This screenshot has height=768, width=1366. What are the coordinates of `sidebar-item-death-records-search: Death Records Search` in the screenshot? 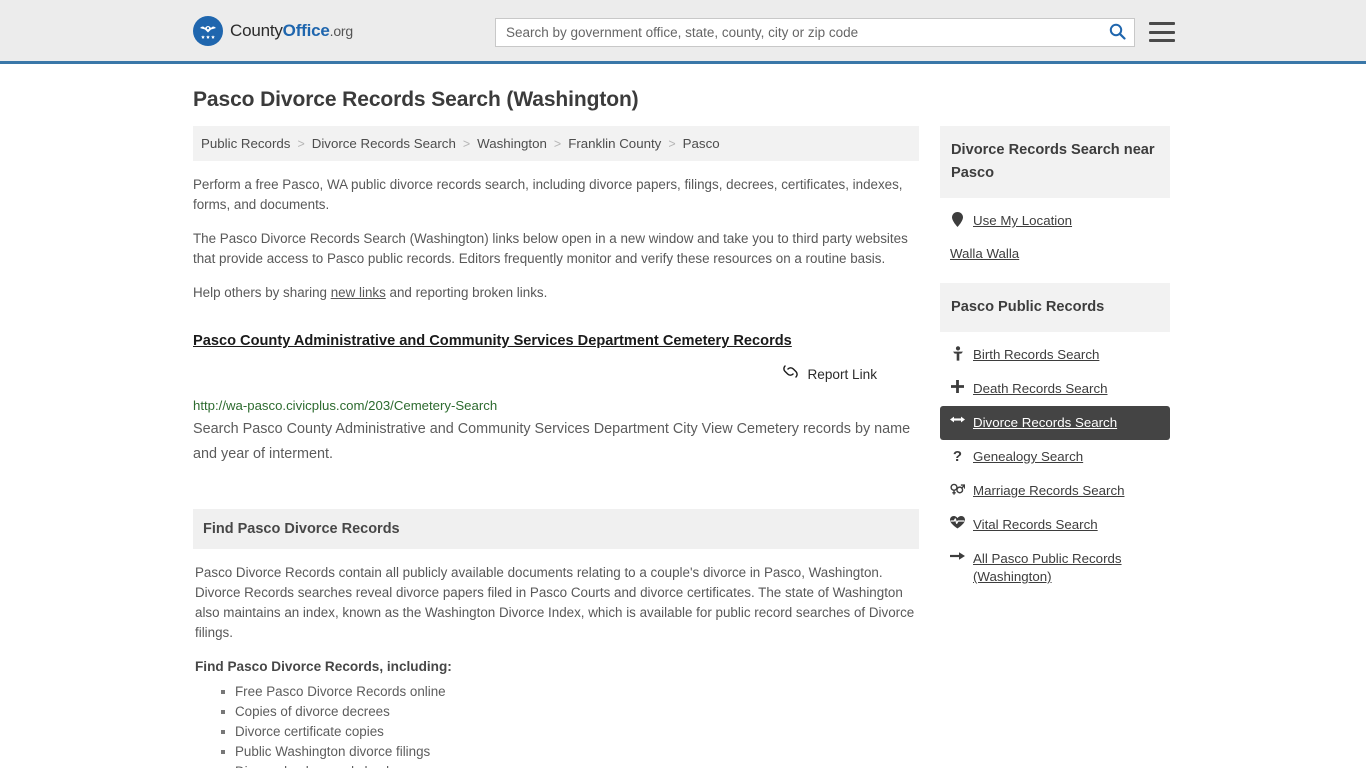 It's located at (1055, 389).